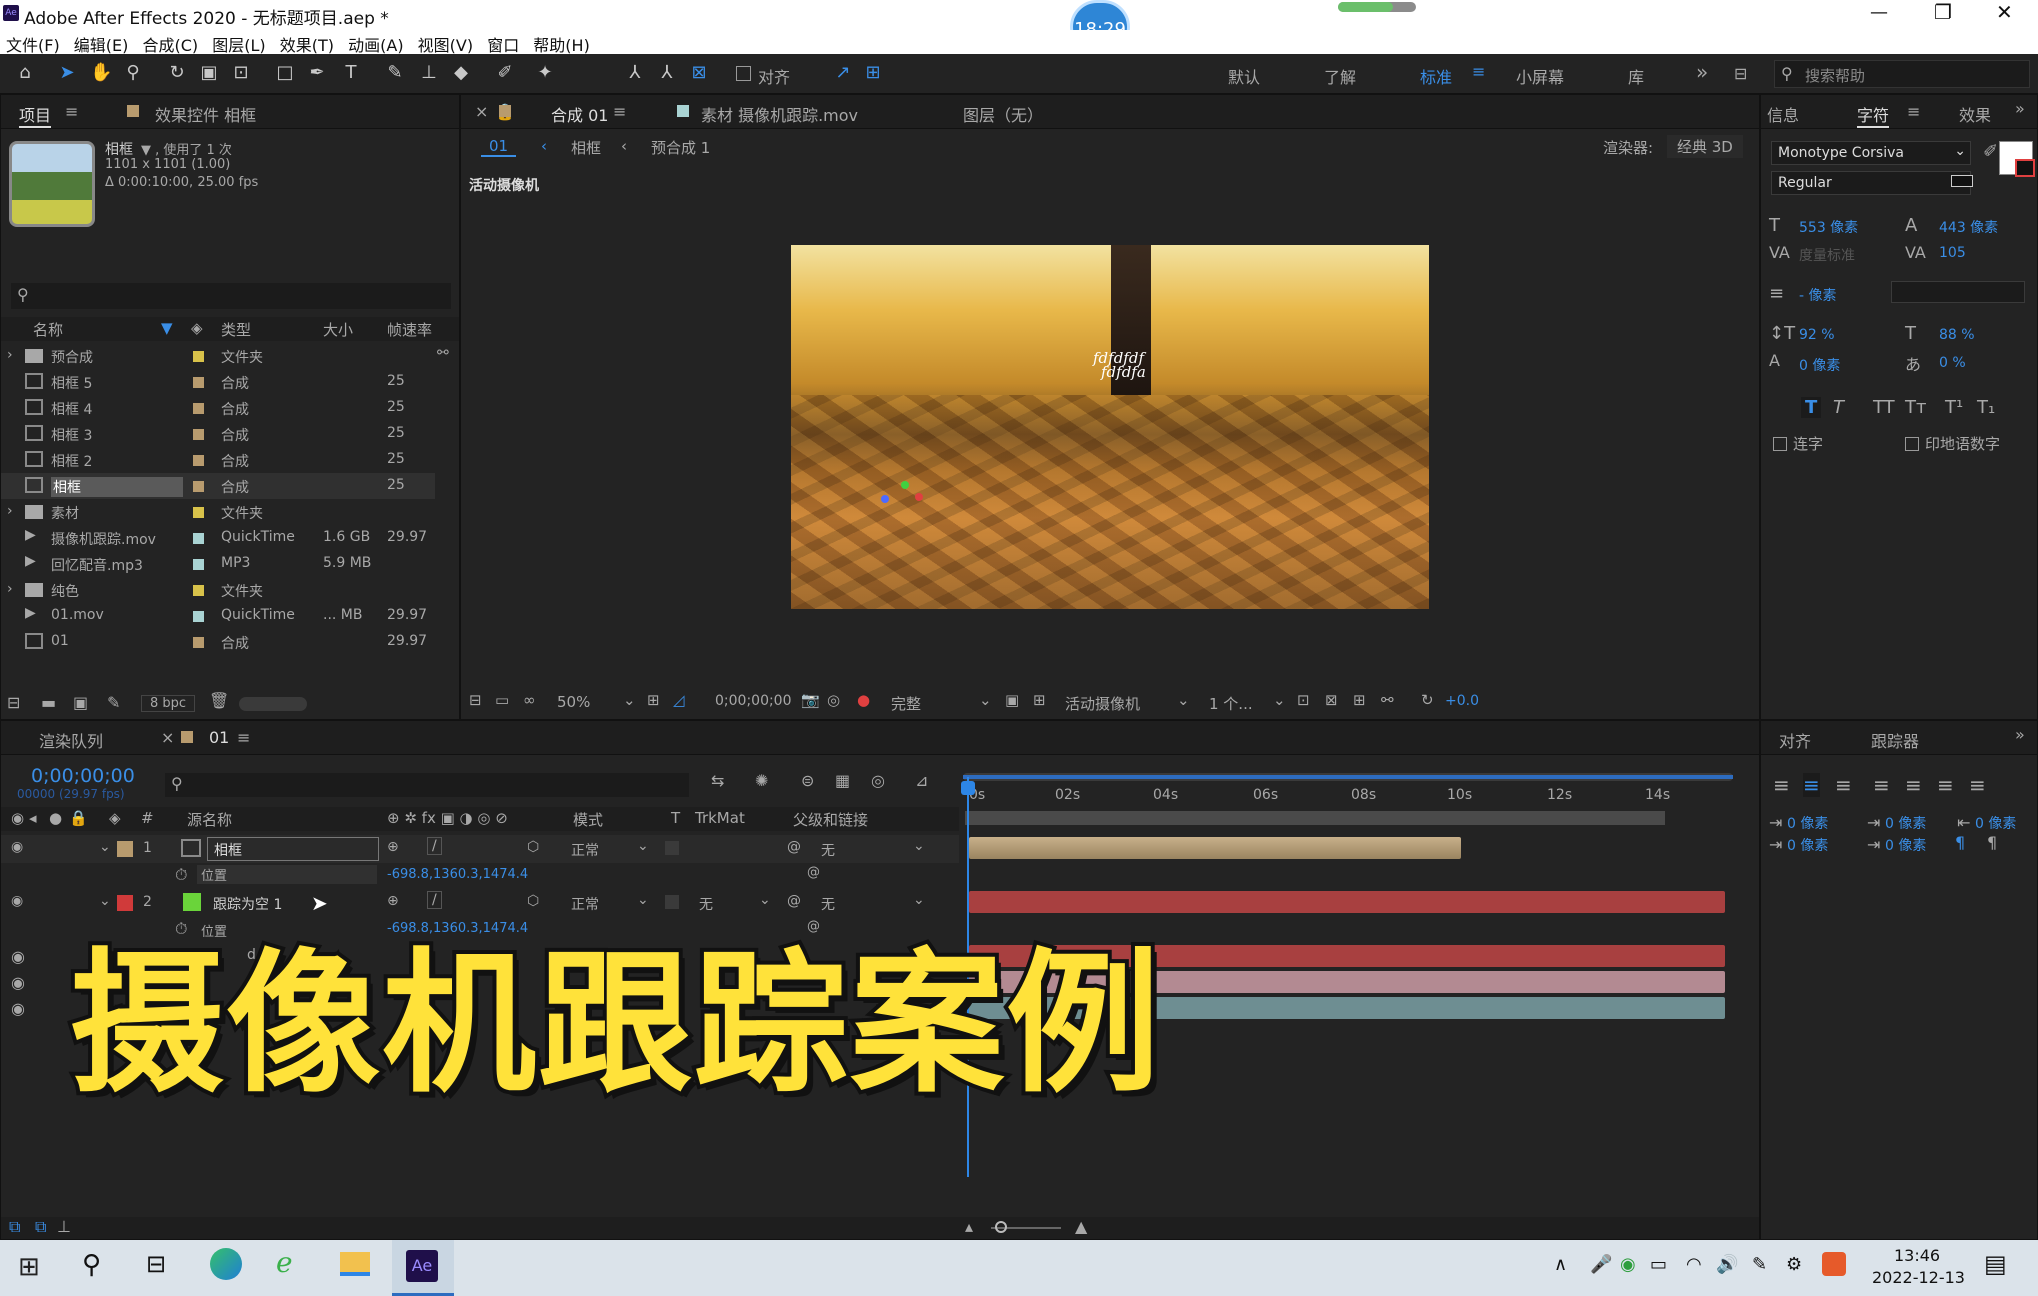  What do you see at coordinates (230, 538) in the screenshot?
I see `list-item: ▶ 摄像机跟踪.mov QuickTime 1.6 GB 29.97` at bounding box center [230, 538].